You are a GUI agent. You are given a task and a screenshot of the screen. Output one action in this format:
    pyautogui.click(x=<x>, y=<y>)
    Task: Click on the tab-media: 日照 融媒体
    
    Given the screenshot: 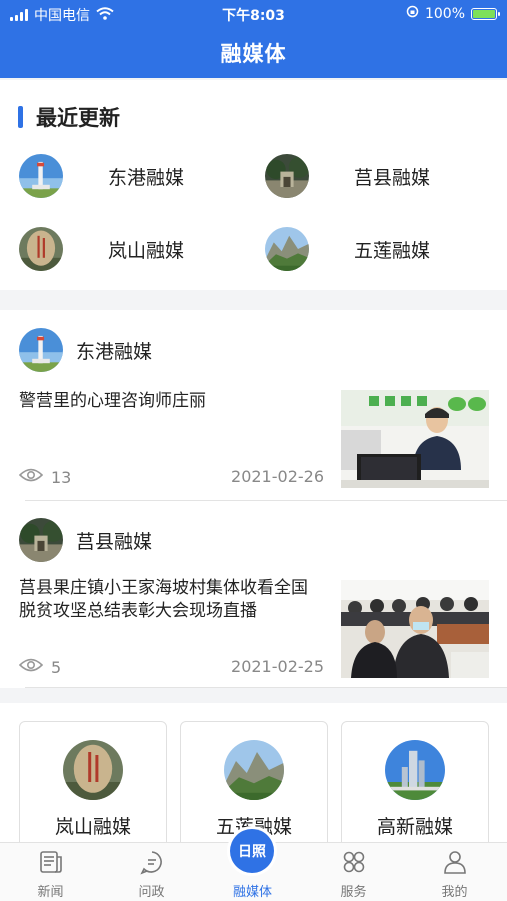 What is the action you would take?
    pyautogui.click(x=252, y=865)
    